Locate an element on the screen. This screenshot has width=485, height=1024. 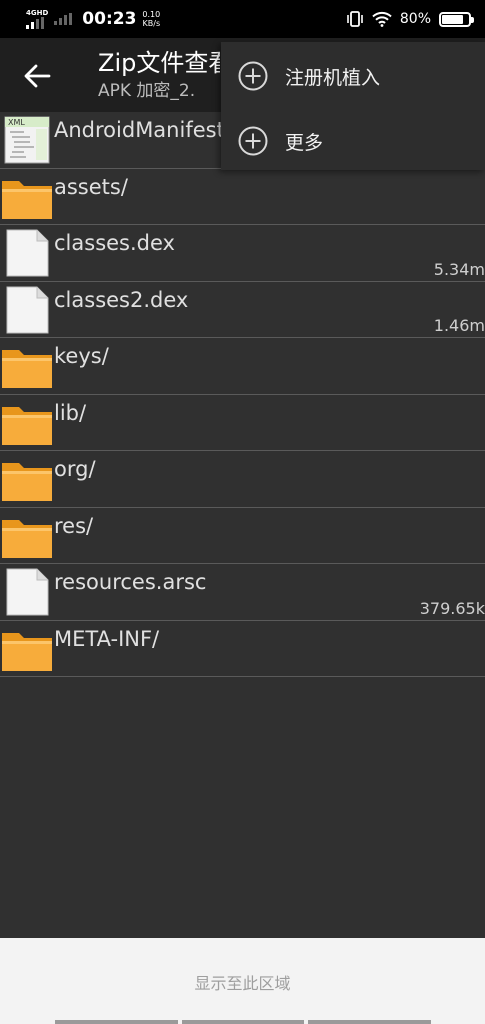
toolbar-titles: Zip文件查看 APK 加密_2. is located at coordinates (159, 75).